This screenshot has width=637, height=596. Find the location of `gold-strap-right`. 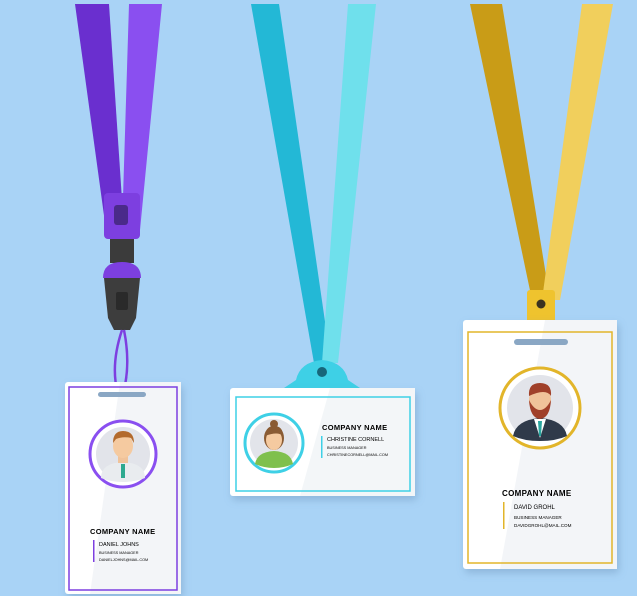

gold-strap-right is located at coordinates (577, 152).